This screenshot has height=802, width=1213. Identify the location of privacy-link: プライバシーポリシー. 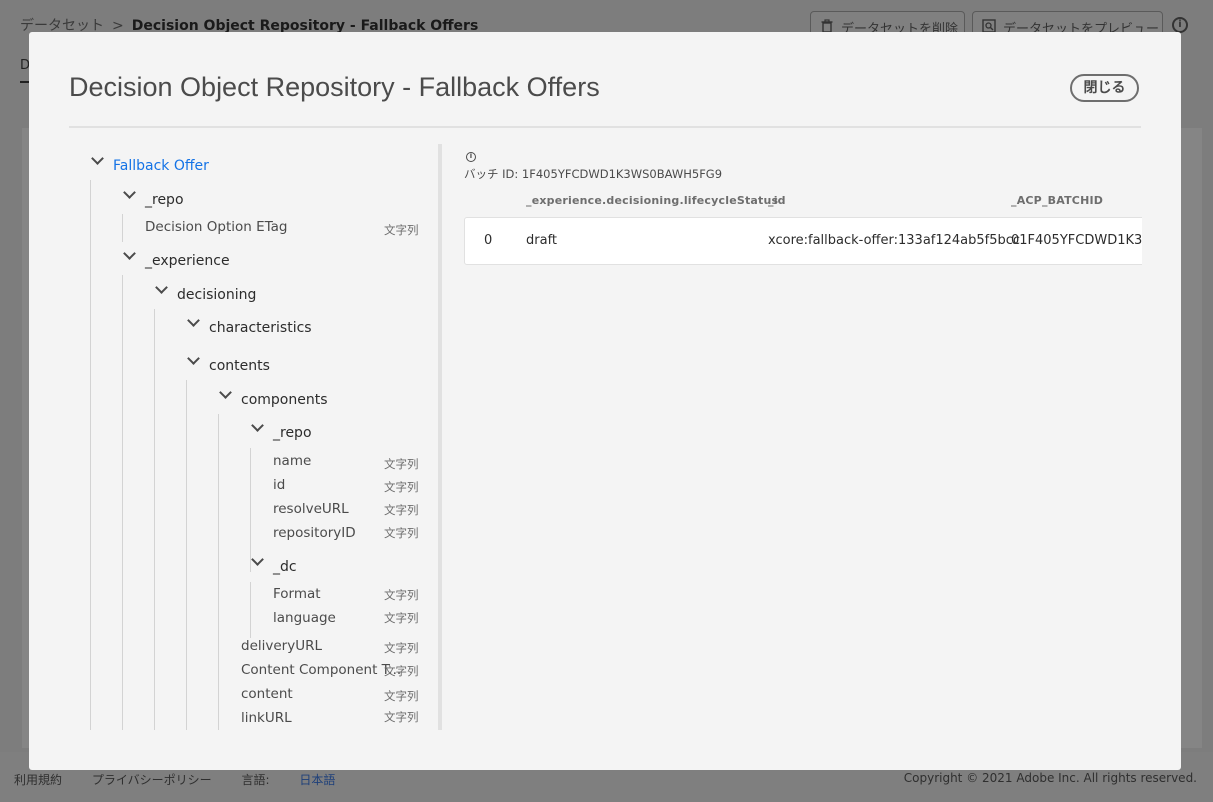
(152, 780).